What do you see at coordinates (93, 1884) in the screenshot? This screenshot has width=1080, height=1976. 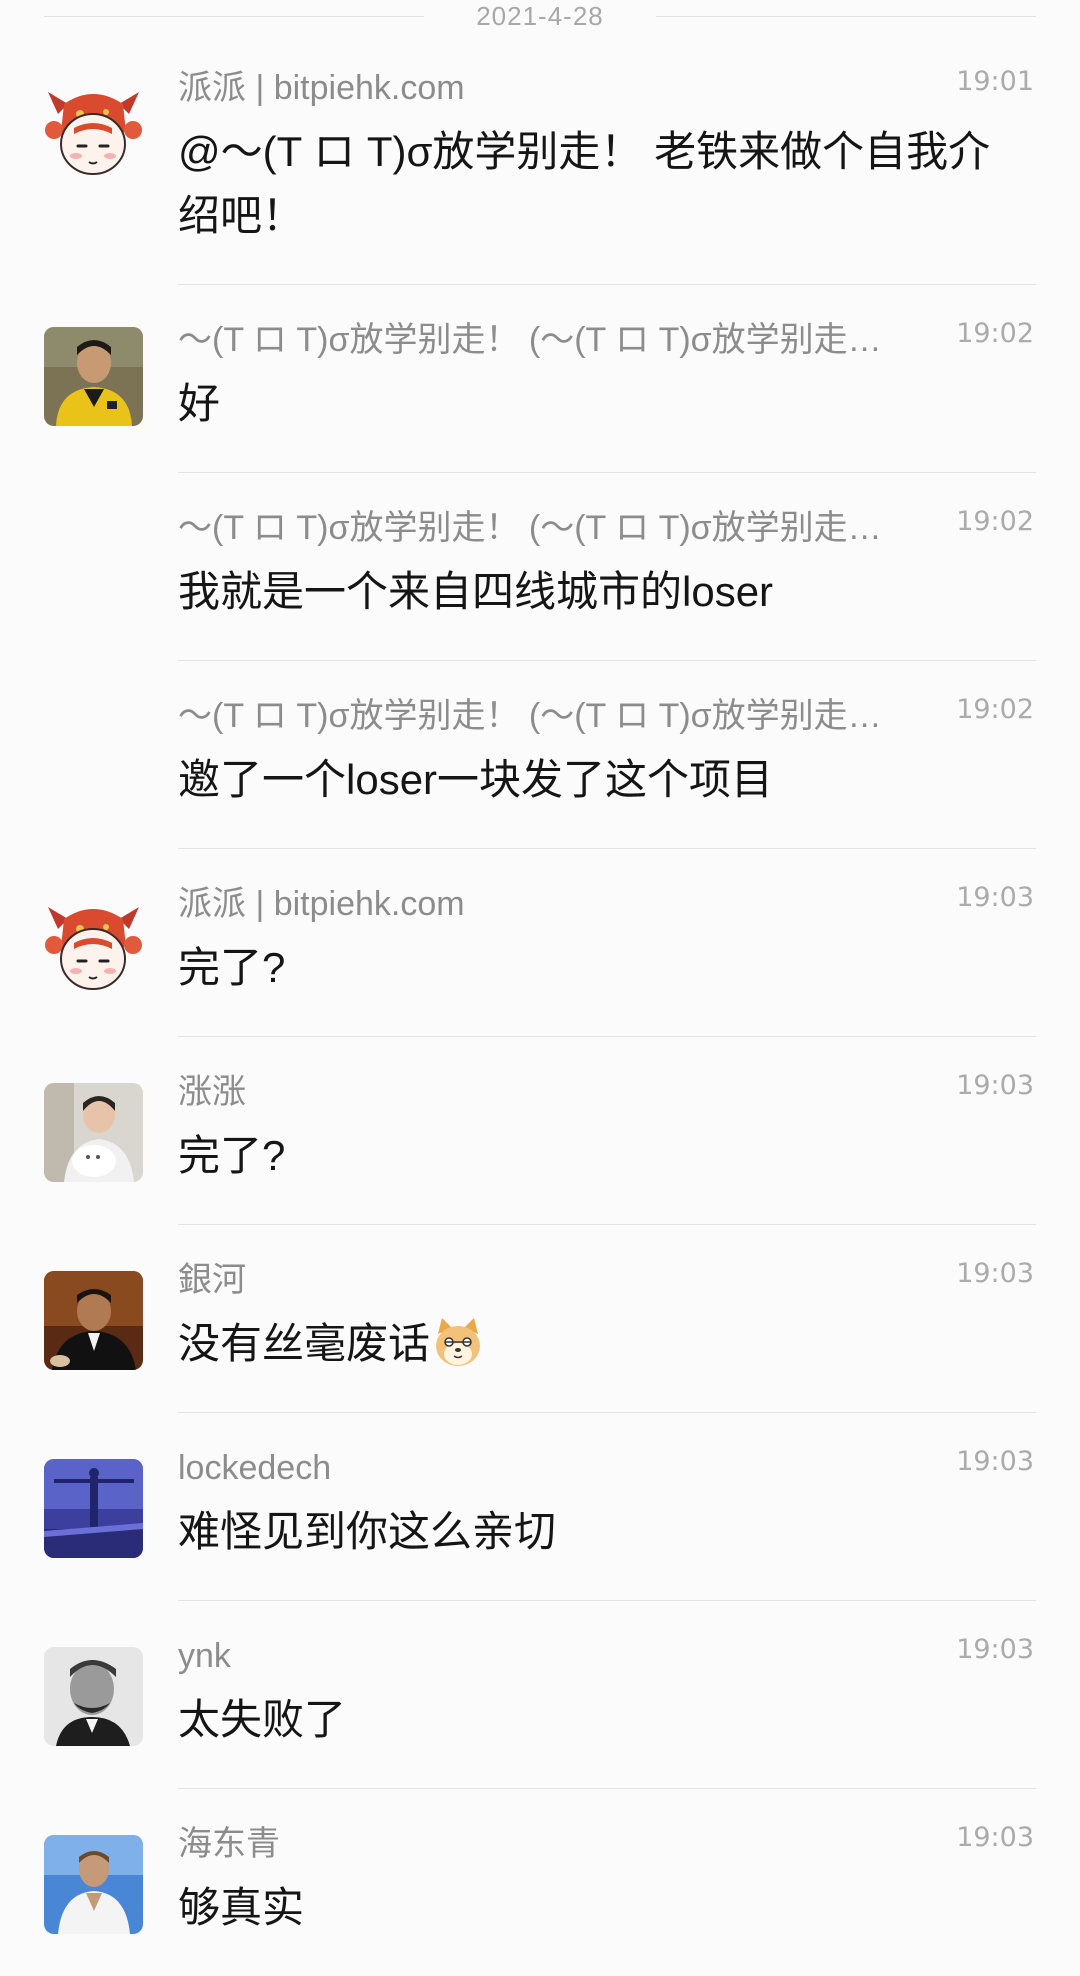 I see `photo-avatar-man-sky` at bounding box center [93, 1884].